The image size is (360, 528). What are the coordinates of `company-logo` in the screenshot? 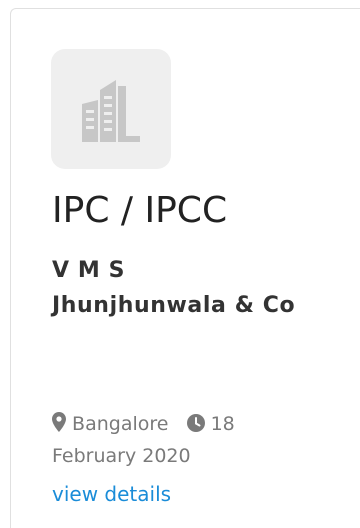 It's located at (111, 109).